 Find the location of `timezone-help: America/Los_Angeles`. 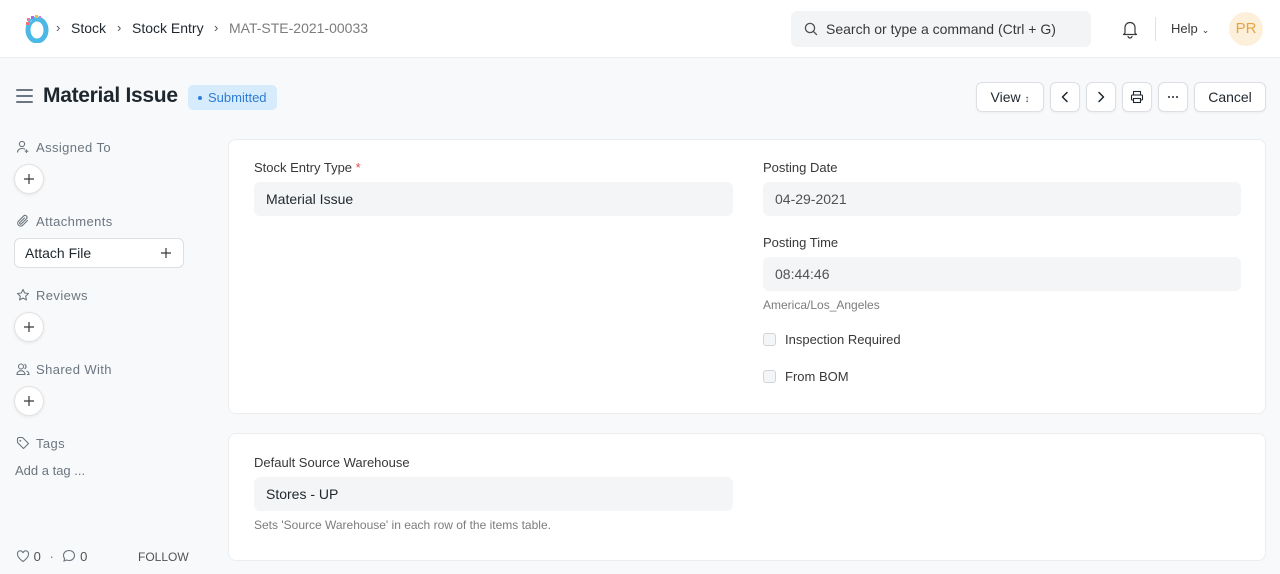

timezone-help: America/Los_Angeles is located at coordinates (821, 305).